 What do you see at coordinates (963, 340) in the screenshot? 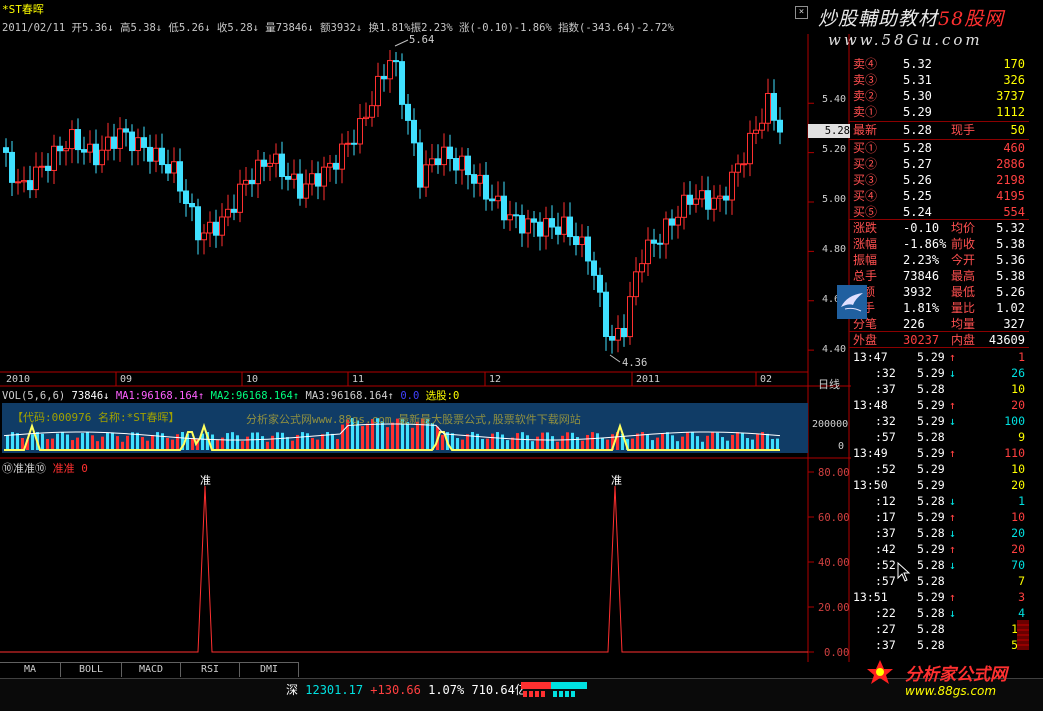
I see `inner-label: 内盘` at bounding box center [963, 340].